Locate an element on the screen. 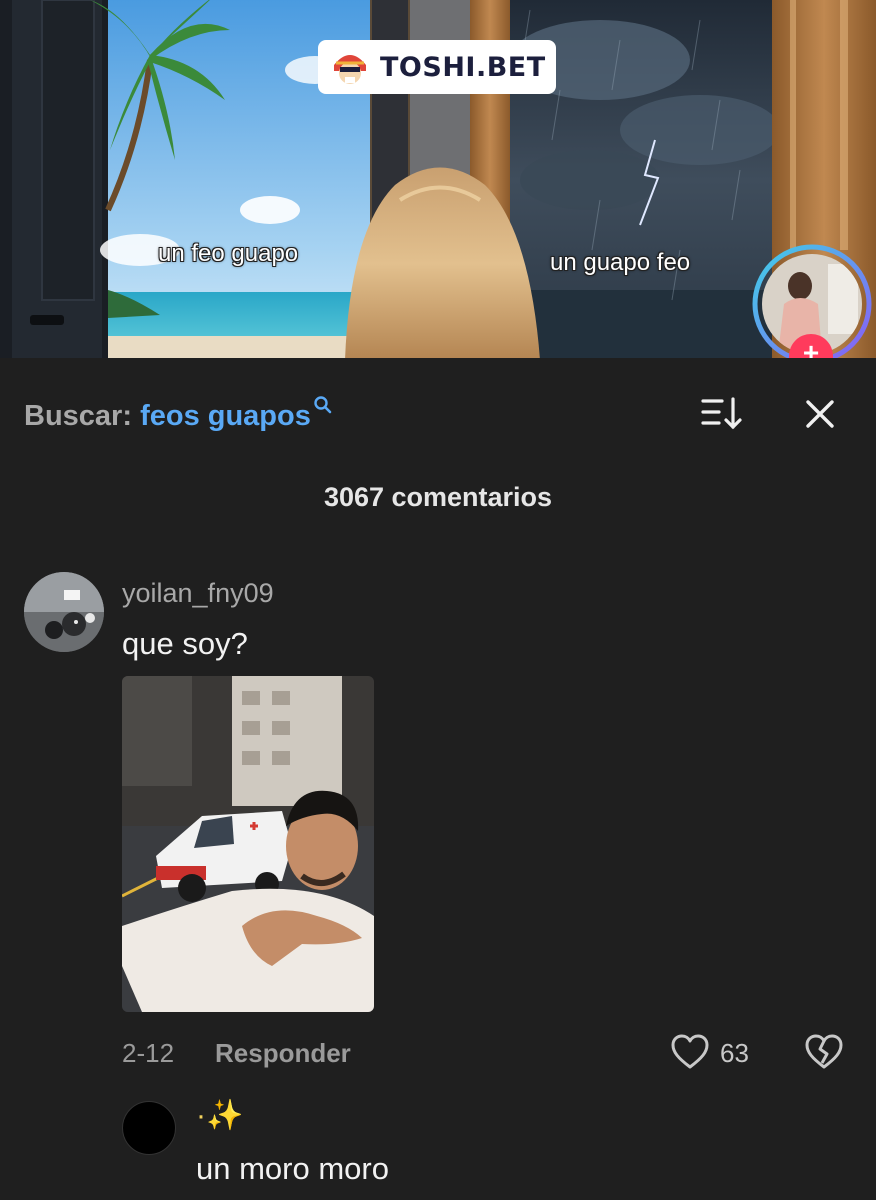  broken-heart-icon is located at coordinates (824, 1052).